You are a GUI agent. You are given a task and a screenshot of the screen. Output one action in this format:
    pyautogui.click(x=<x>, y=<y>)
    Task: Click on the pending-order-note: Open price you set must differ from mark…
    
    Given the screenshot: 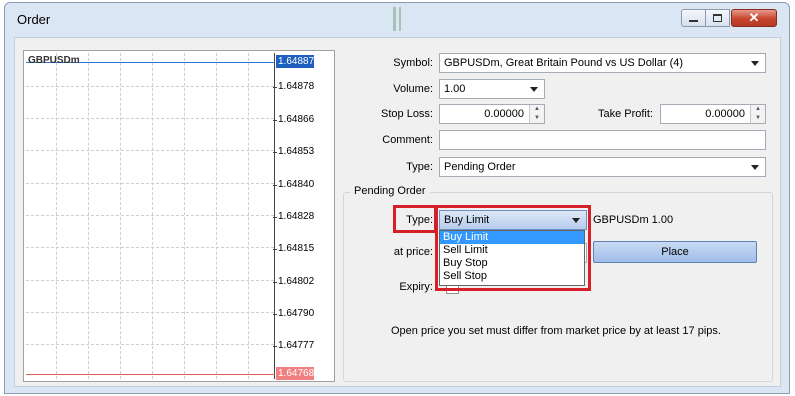 What is the action you would take?
    pyautogui.click(x=556, y=331)
    